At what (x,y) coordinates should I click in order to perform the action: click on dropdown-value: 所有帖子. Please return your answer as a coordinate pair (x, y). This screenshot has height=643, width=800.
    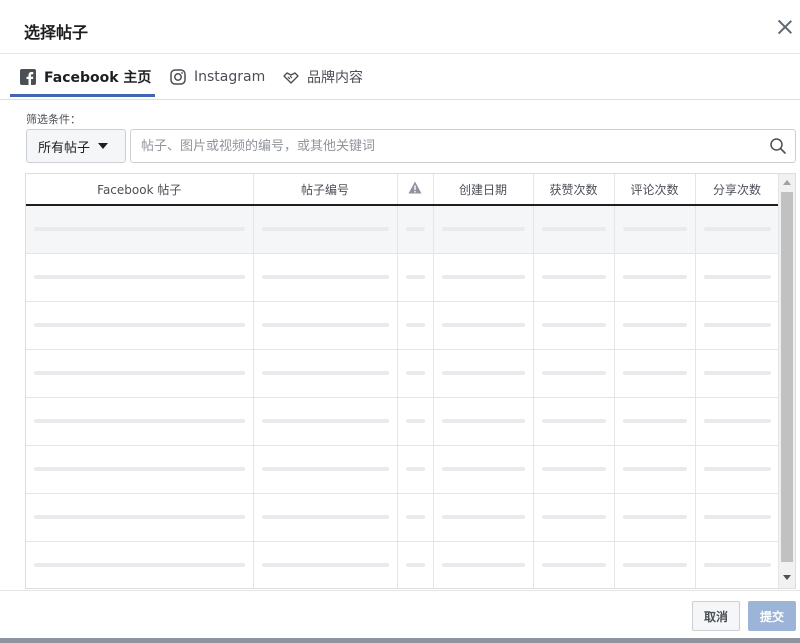
    Looking at the image, I should click on (64, 148).